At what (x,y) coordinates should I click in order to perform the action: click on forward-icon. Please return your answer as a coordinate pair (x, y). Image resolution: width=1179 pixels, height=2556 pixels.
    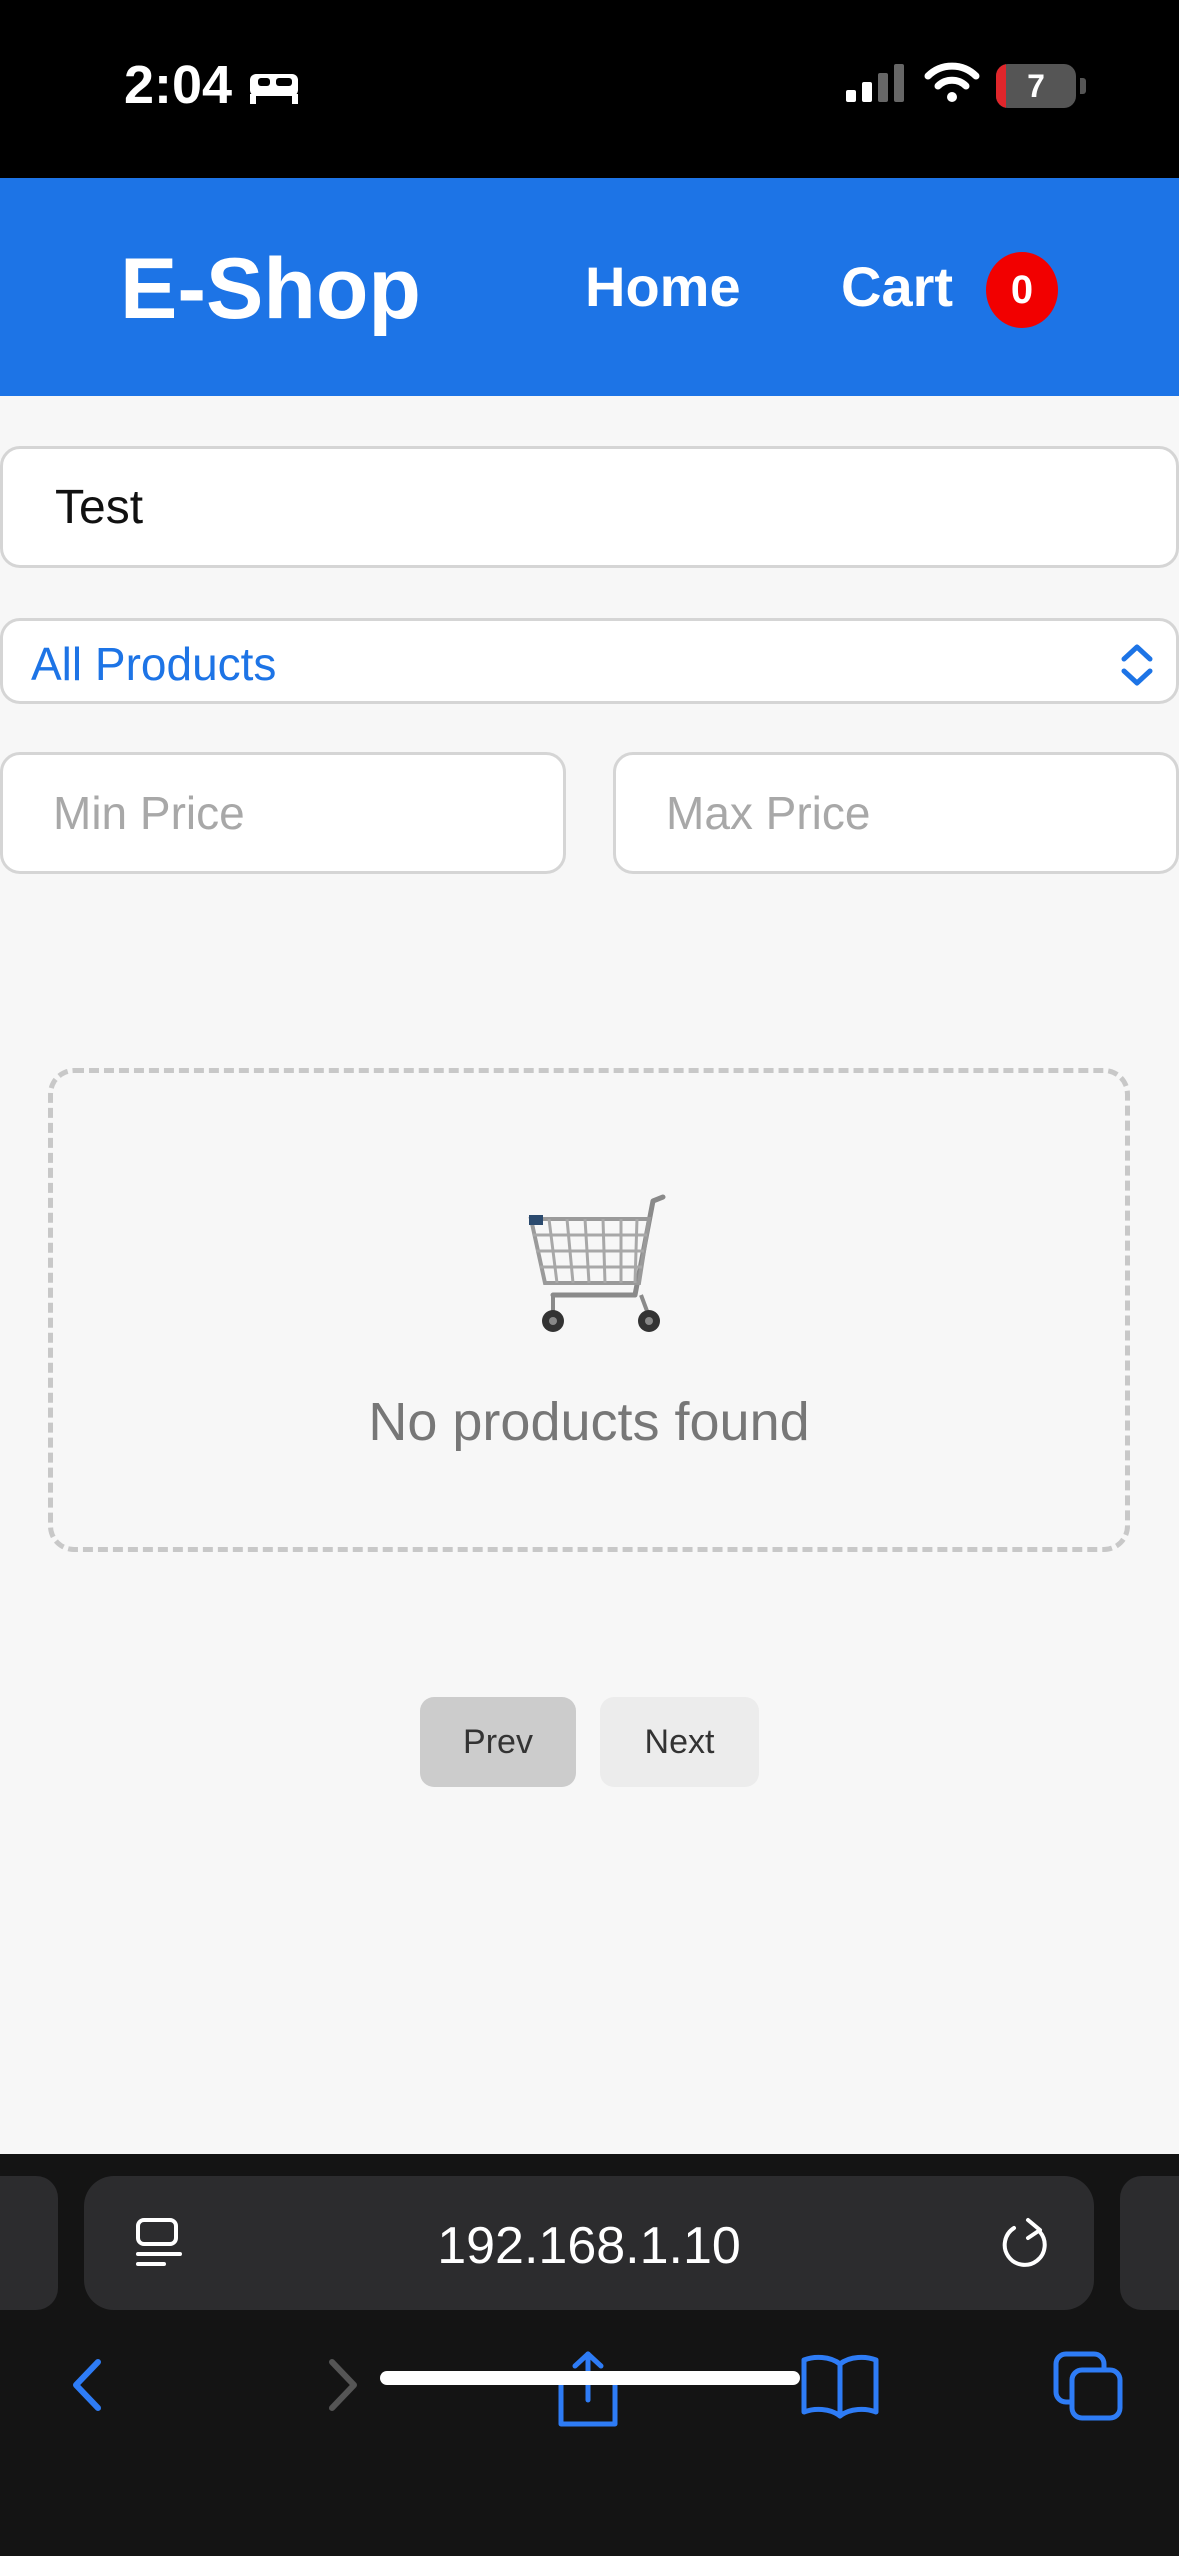
    Looking at the image, I should click on (342, 2387).